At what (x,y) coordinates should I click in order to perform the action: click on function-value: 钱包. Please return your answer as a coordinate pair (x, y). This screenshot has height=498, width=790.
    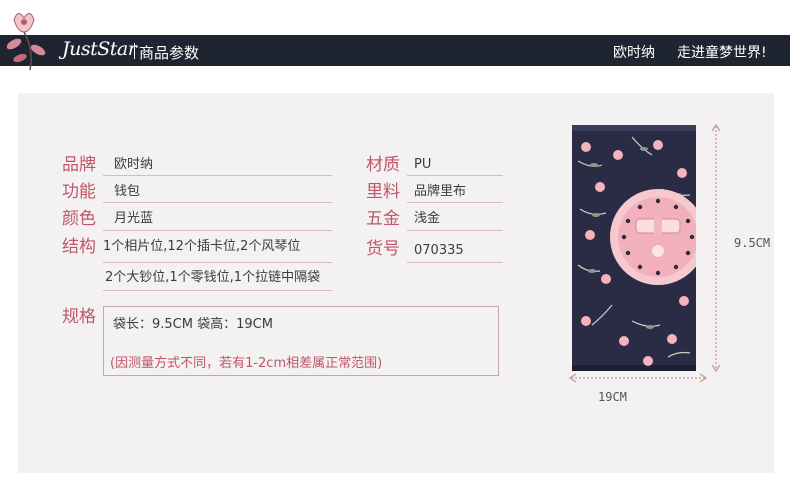
    Looking at the image, I should click on (127, 191).